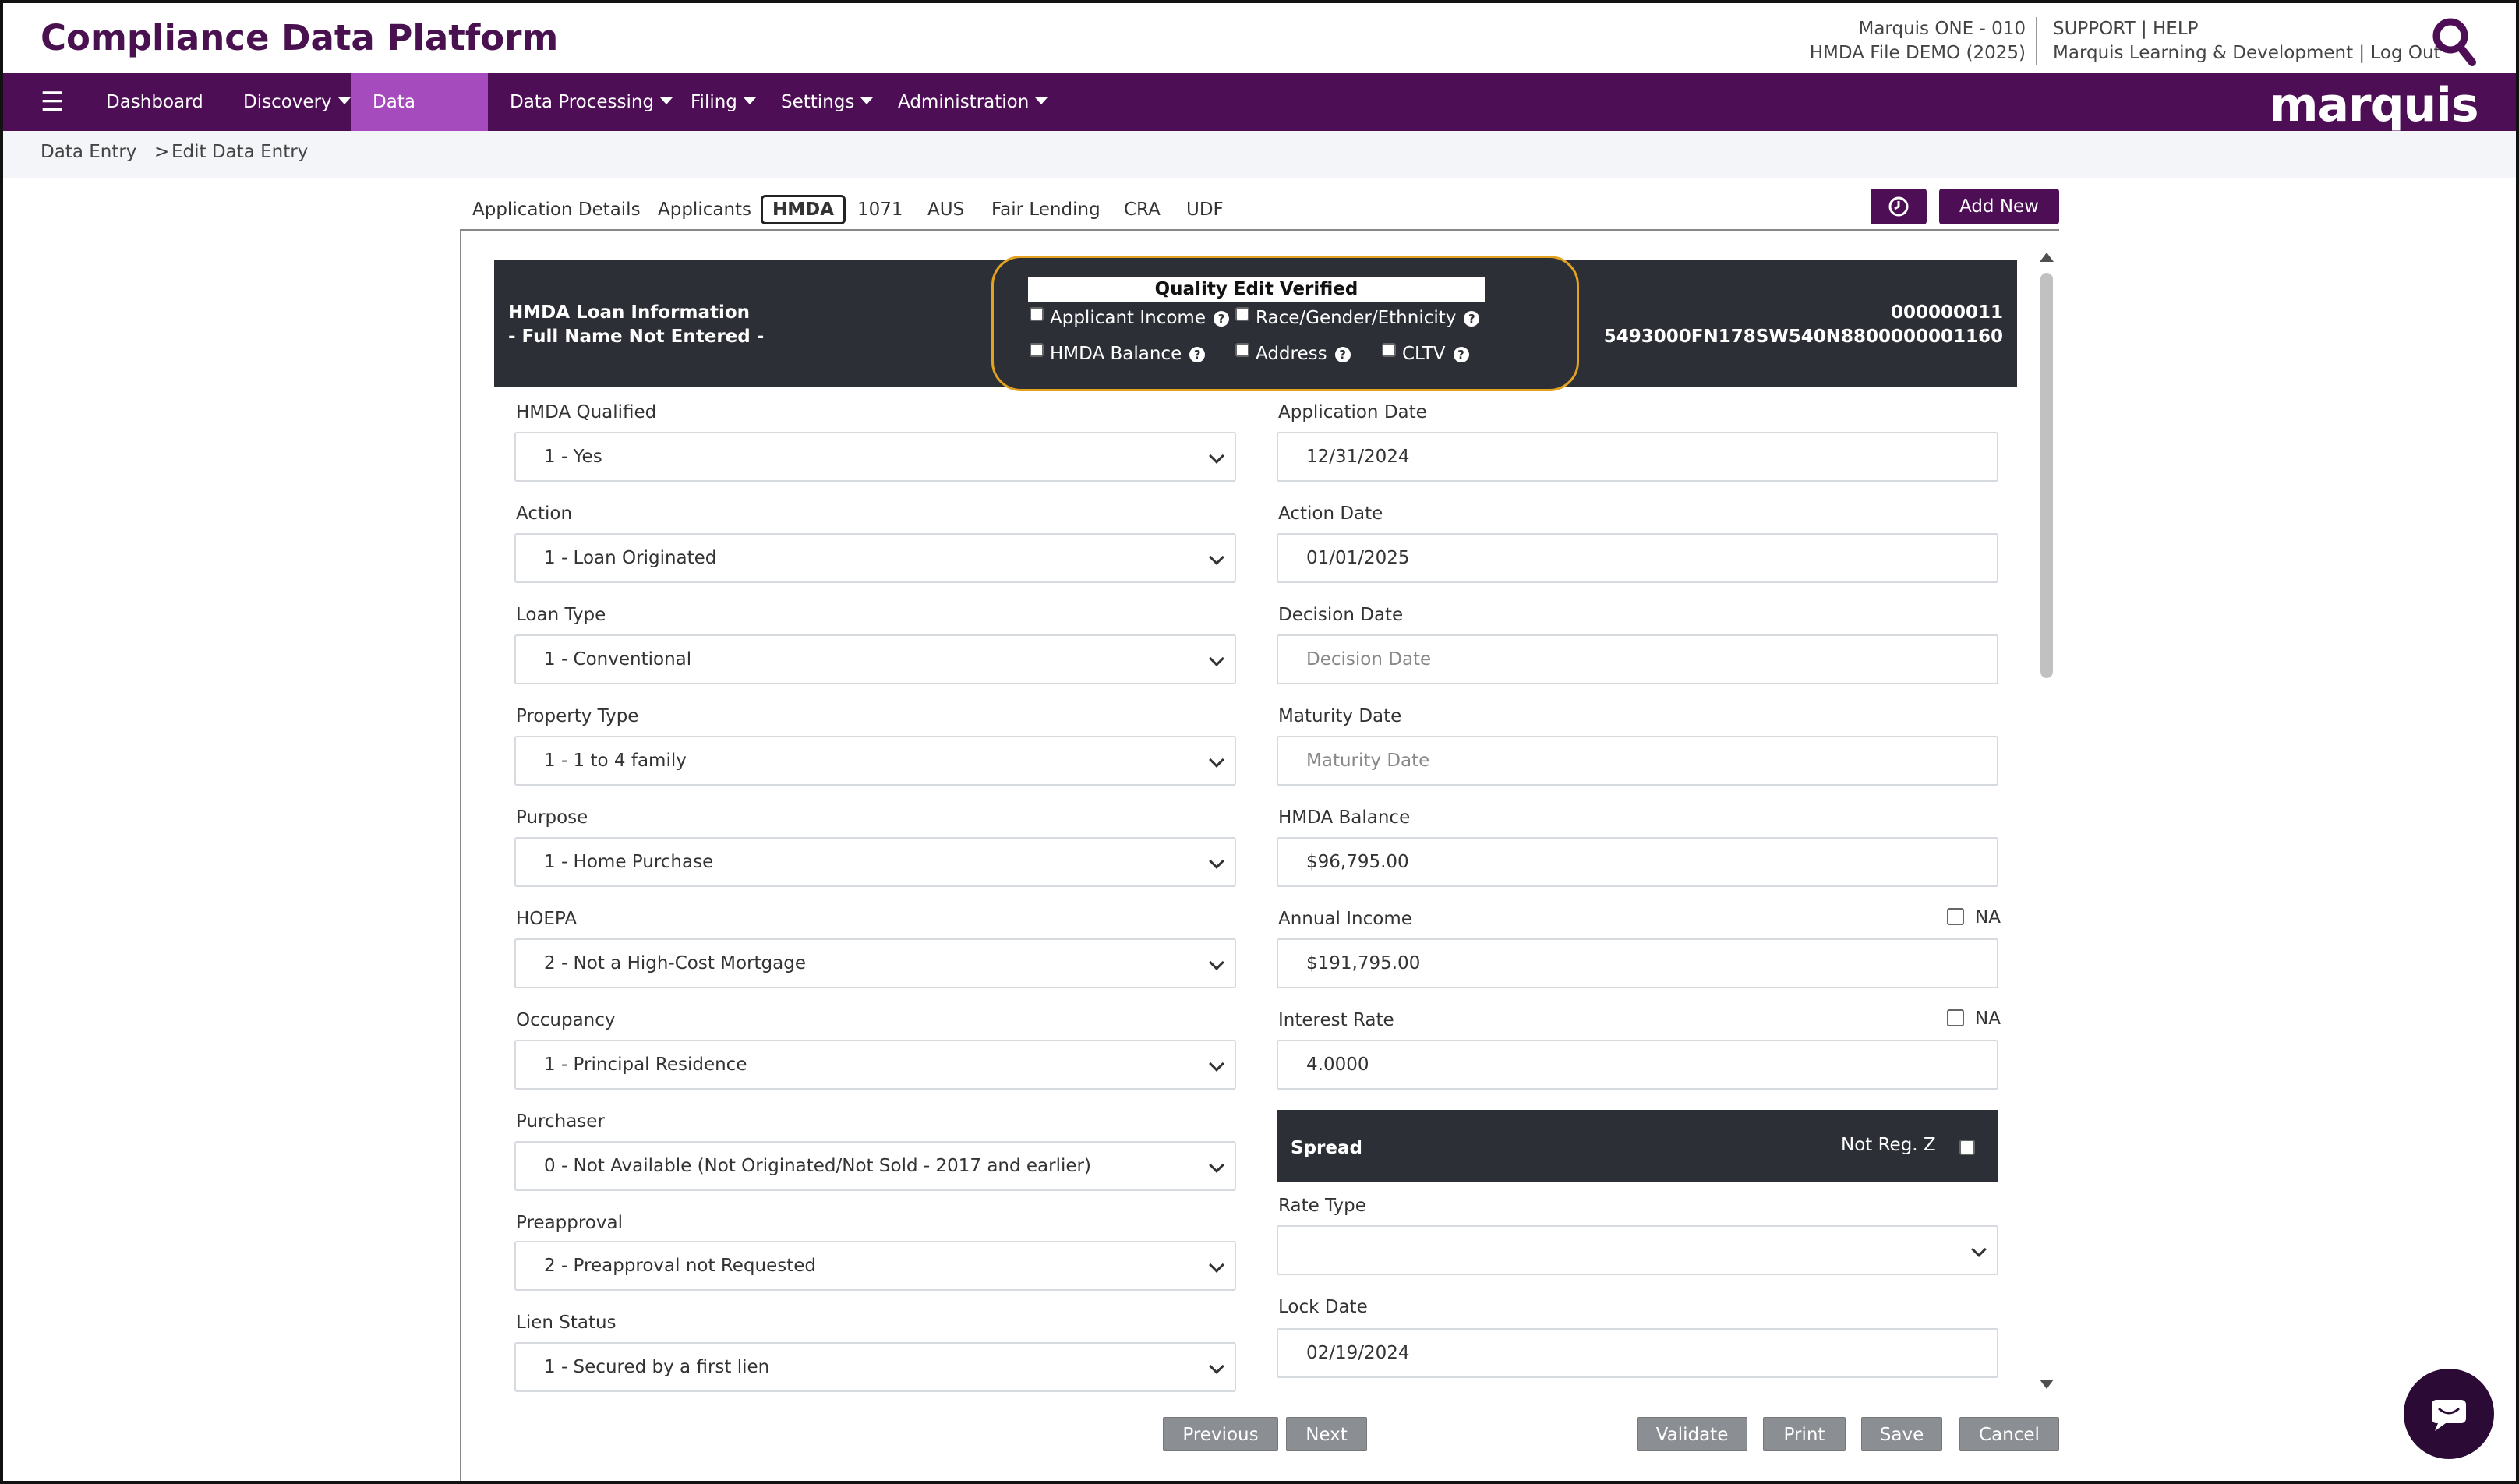  What do you see at coordinates (297, 102) in the screenshot?
I see `nav-discovery: Discovery` at bounding box center [297, 102].